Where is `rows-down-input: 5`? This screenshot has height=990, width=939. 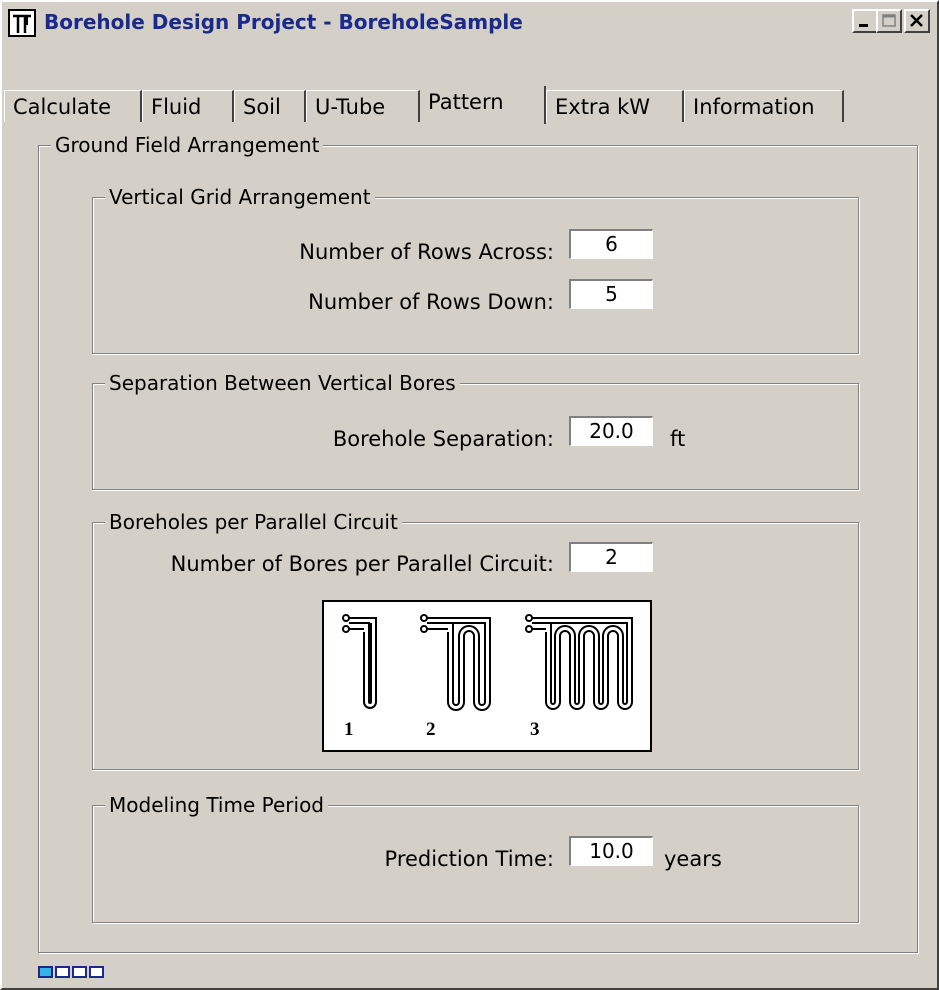
rows-down-input: 5 is located at coordinates (611, 294).